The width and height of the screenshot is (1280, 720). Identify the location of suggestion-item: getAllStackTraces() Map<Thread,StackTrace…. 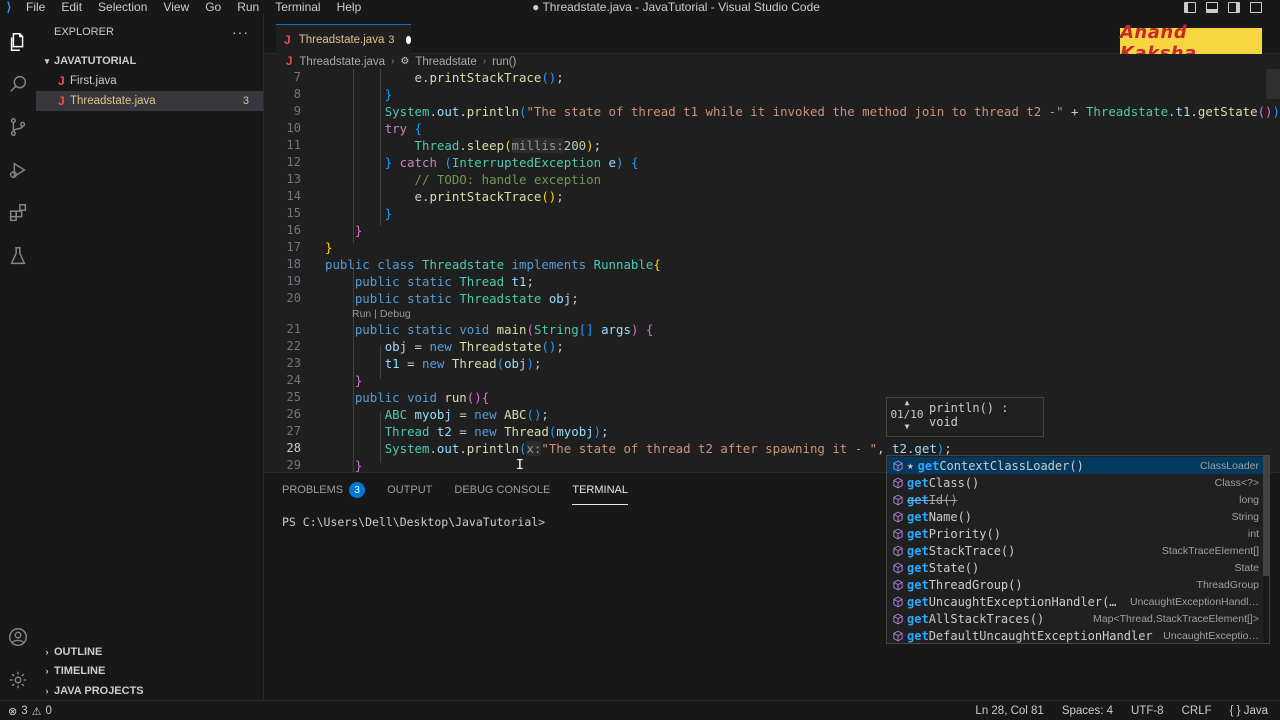
(1078, 618).